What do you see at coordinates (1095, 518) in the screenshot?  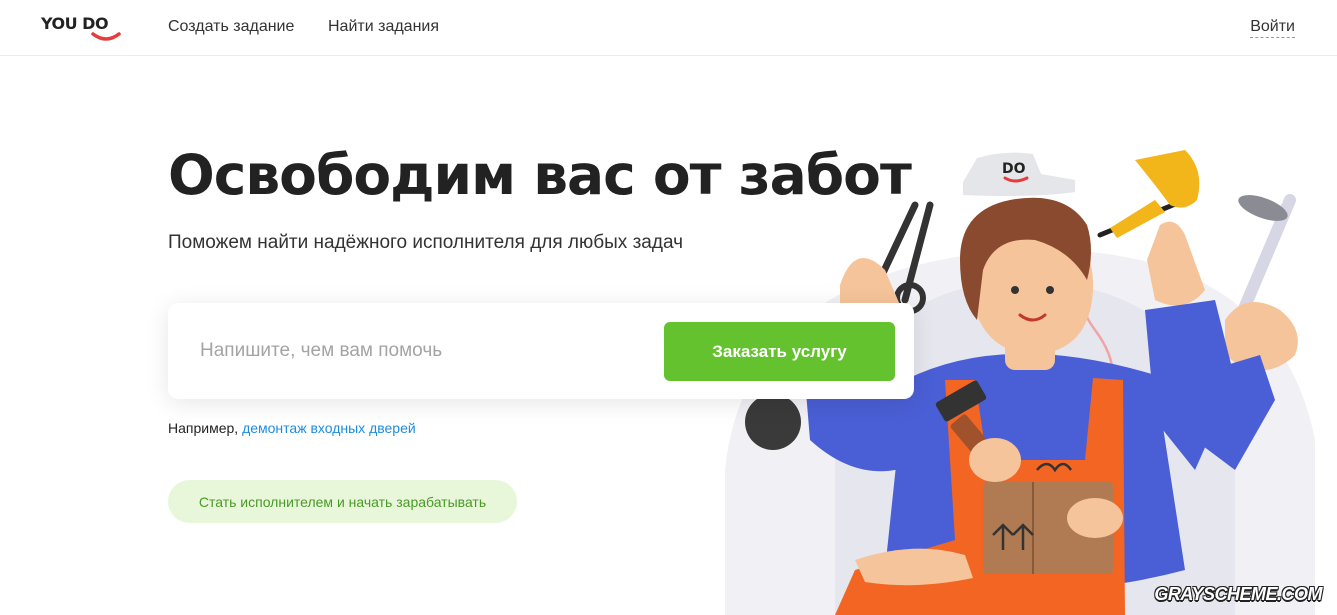 I see `hand-box` at bounding box center [1095, 518].